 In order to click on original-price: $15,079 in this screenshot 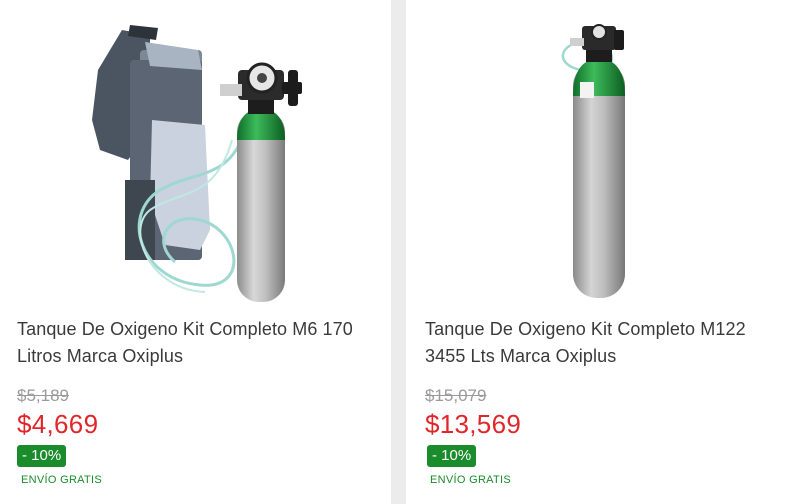, I will do `click(456, 395)`.